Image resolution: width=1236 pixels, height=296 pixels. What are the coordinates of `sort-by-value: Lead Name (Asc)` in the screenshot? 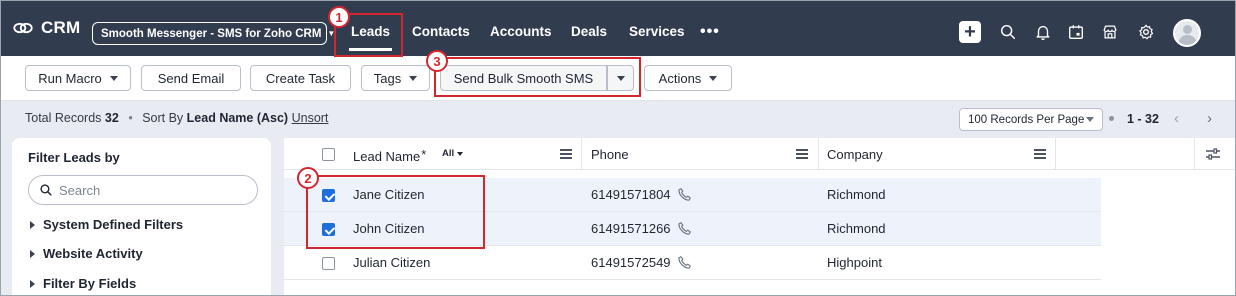 It's located at (237, 118).